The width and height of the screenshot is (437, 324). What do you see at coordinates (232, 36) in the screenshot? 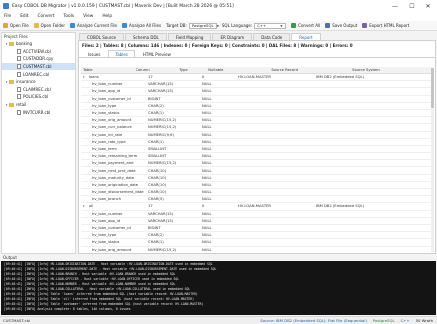
I see `tab-er-diagram: ER Diagram` at bounding box center [232, 36].